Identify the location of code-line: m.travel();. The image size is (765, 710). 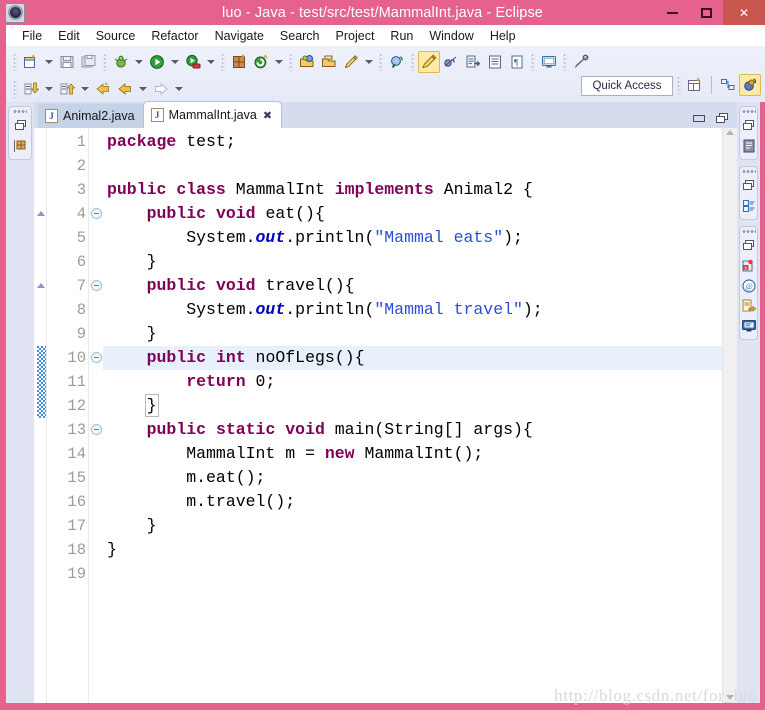
(412, 502).